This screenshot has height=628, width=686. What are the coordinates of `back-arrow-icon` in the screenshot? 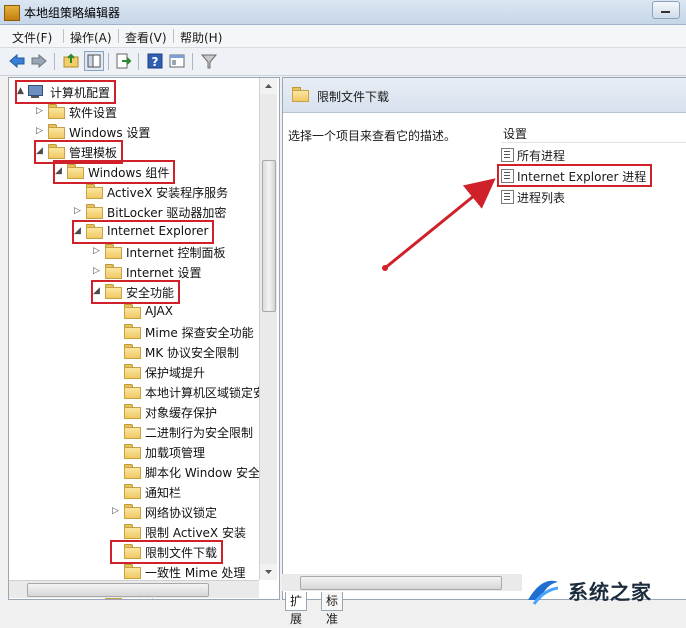 It's located at (17, 61).